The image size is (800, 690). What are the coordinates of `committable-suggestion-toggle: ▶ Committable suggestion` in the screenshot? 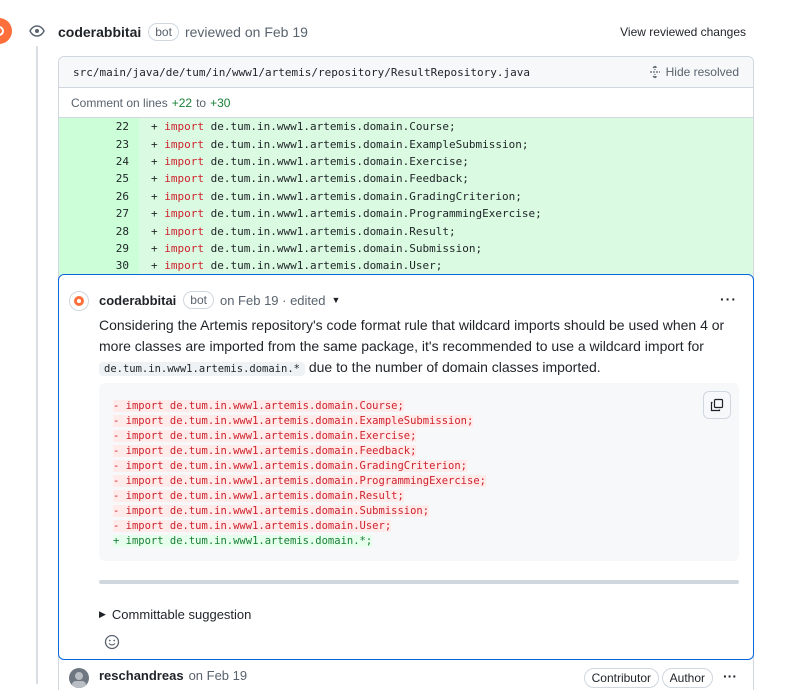 It's located at (175, 614).